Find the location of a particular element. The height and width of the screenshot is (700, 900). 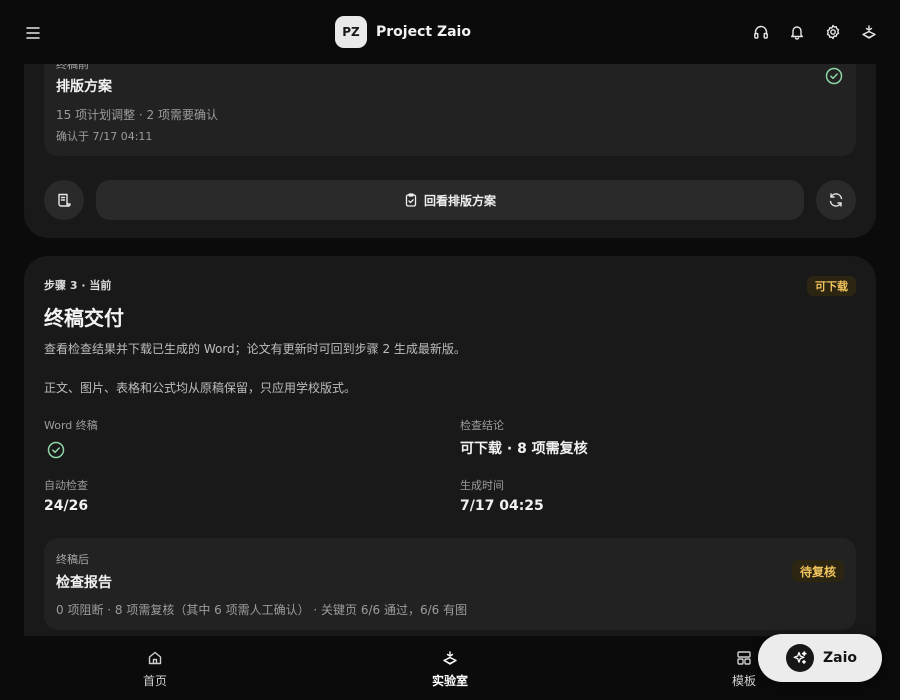

scroll-document-icon is located at coordinates (64, 200).